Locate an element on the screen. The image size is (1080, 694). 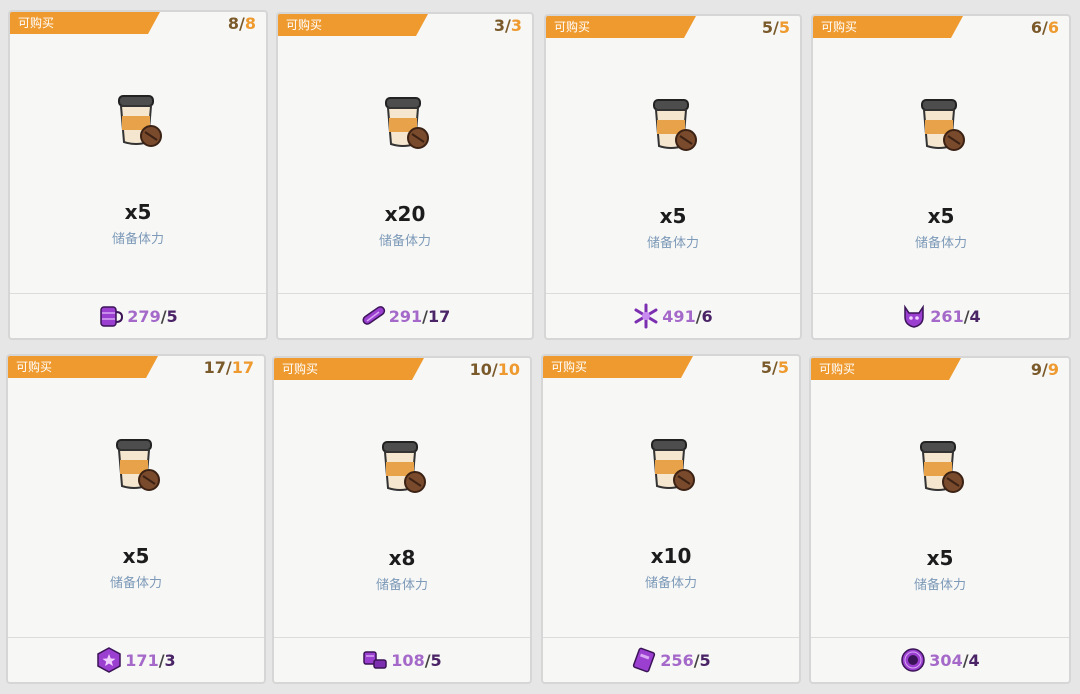
owned-count: 108 is located at coordinates (408, 660).